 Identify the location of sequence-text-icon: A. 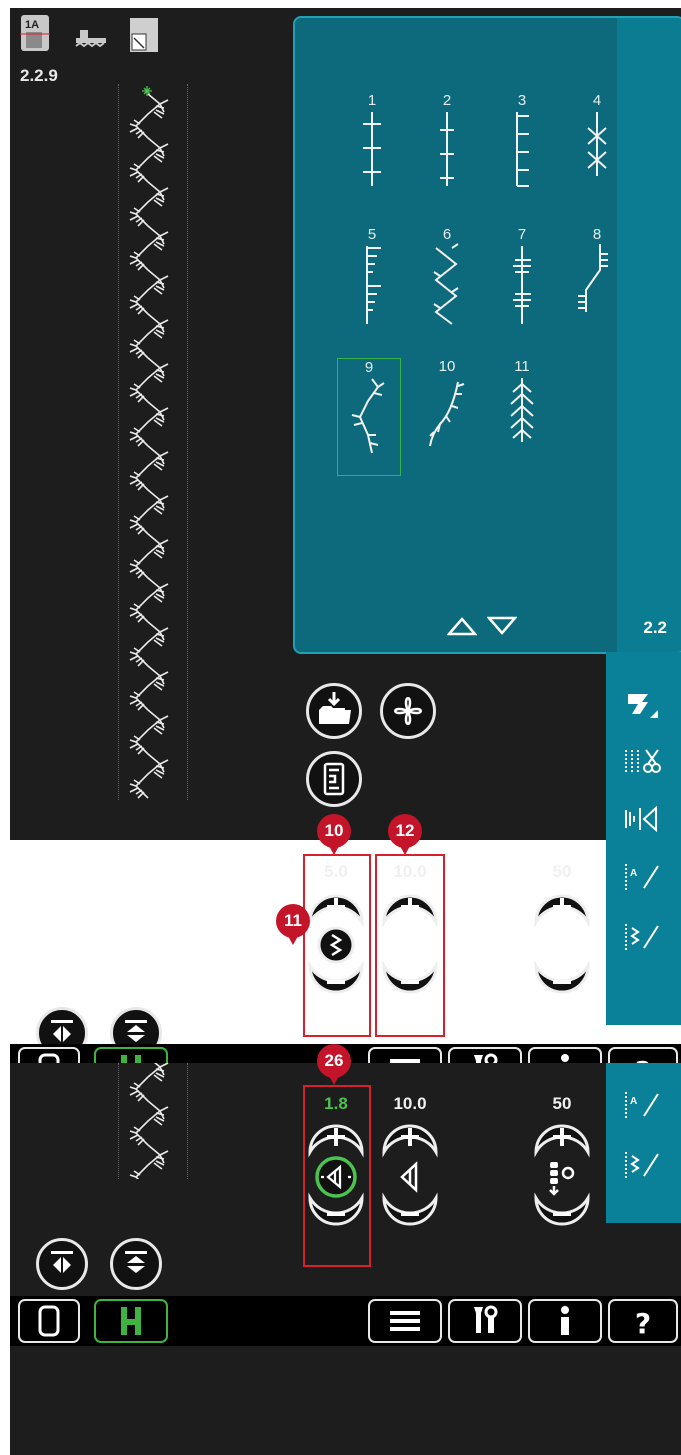
(642, 877).